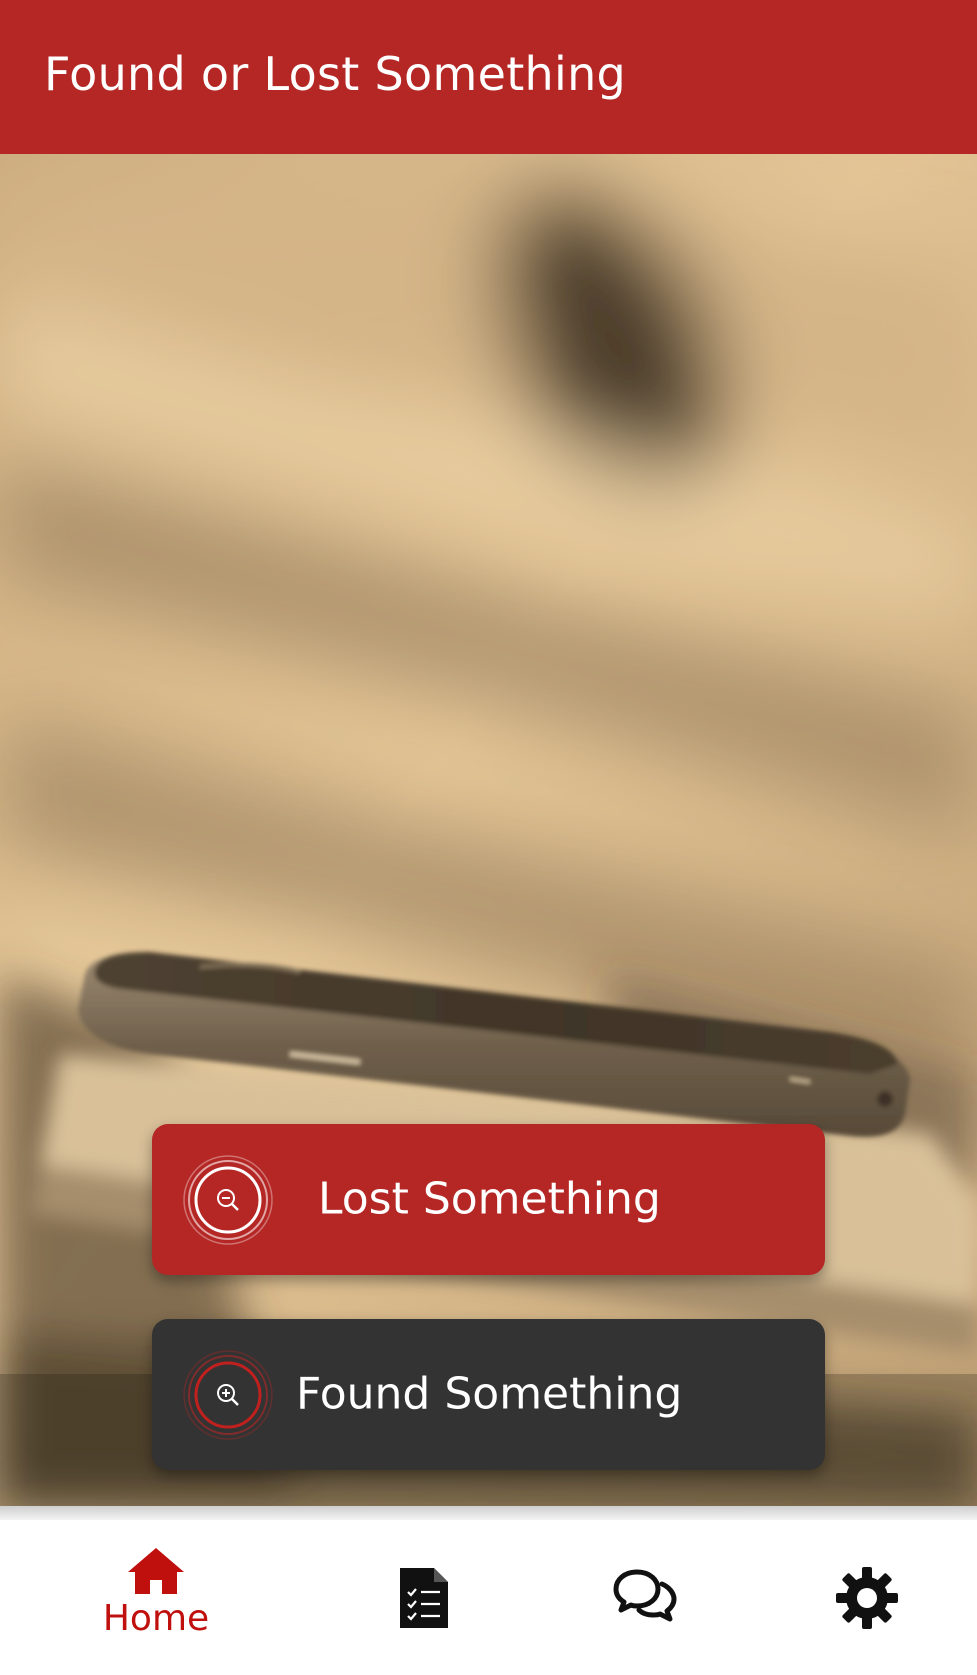 The image size is (977, 1675). I want to click on nav-item-reports, so click(424, 1597).